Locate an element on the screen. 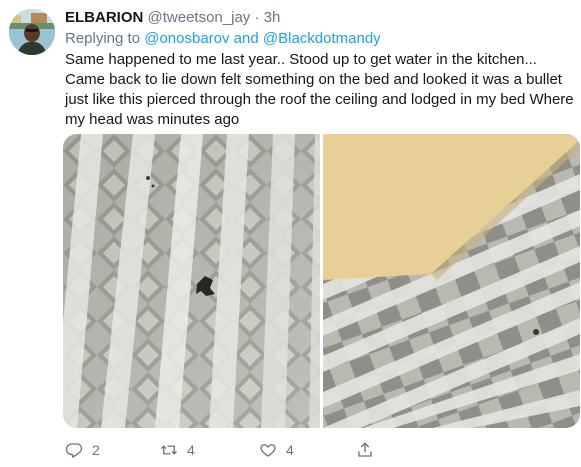  reply-button: 2 is located at coordinates (82, 450).